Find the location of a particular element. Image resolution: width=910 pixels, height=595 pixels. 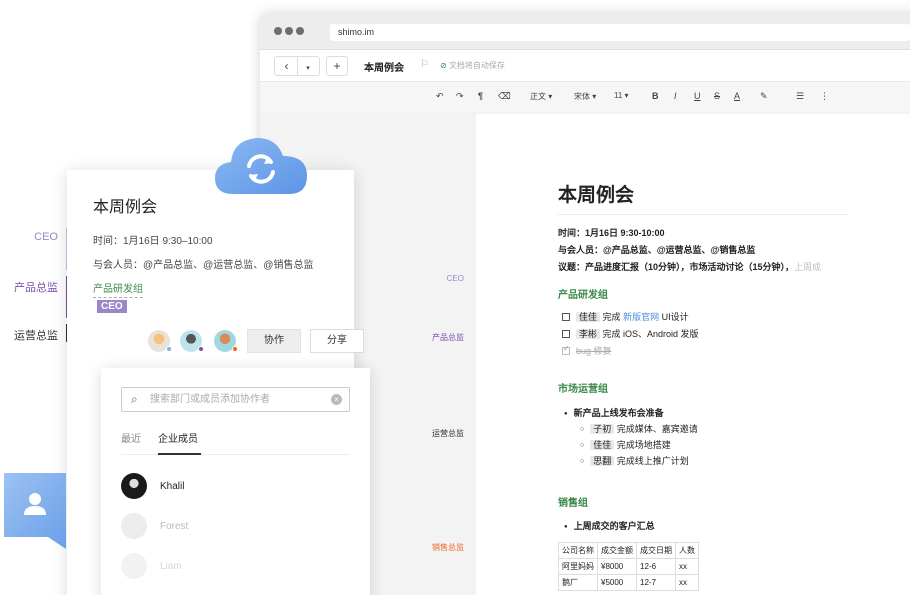

search-placeholder: 搜索部门或成员添加协作者 is located at coordinates (210, 399).